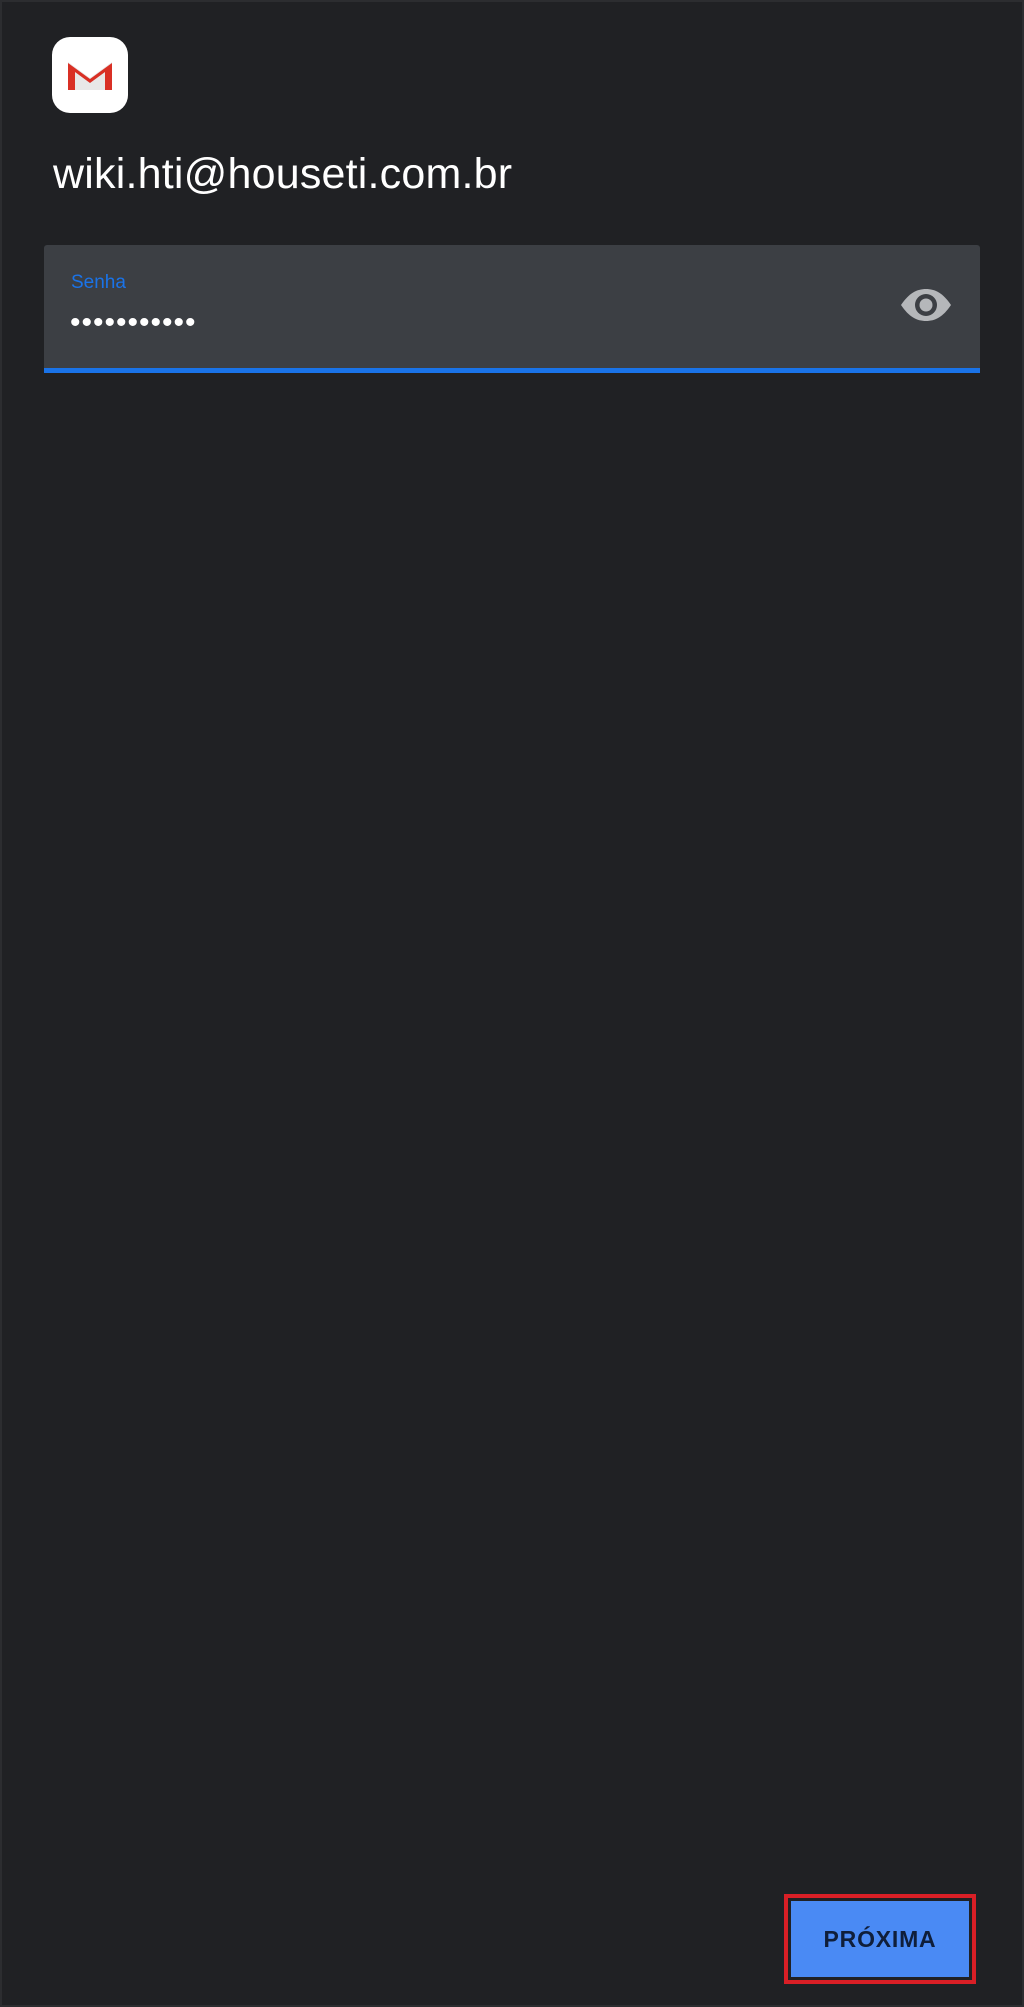  What do you see at coordinates (283, 174) in the screenshot?
I see `account-email: wiki.hti@houseti.com.br` at bounding box center [283, 174].